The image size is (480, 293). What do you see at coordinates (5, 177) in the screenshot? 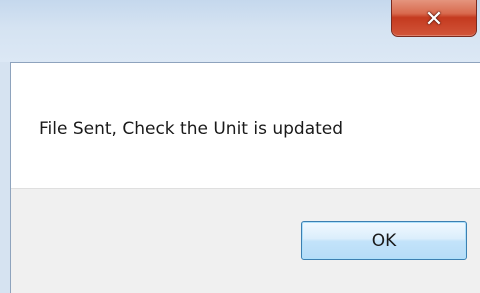
I see `window-frame` at bounding box center [5, 177].